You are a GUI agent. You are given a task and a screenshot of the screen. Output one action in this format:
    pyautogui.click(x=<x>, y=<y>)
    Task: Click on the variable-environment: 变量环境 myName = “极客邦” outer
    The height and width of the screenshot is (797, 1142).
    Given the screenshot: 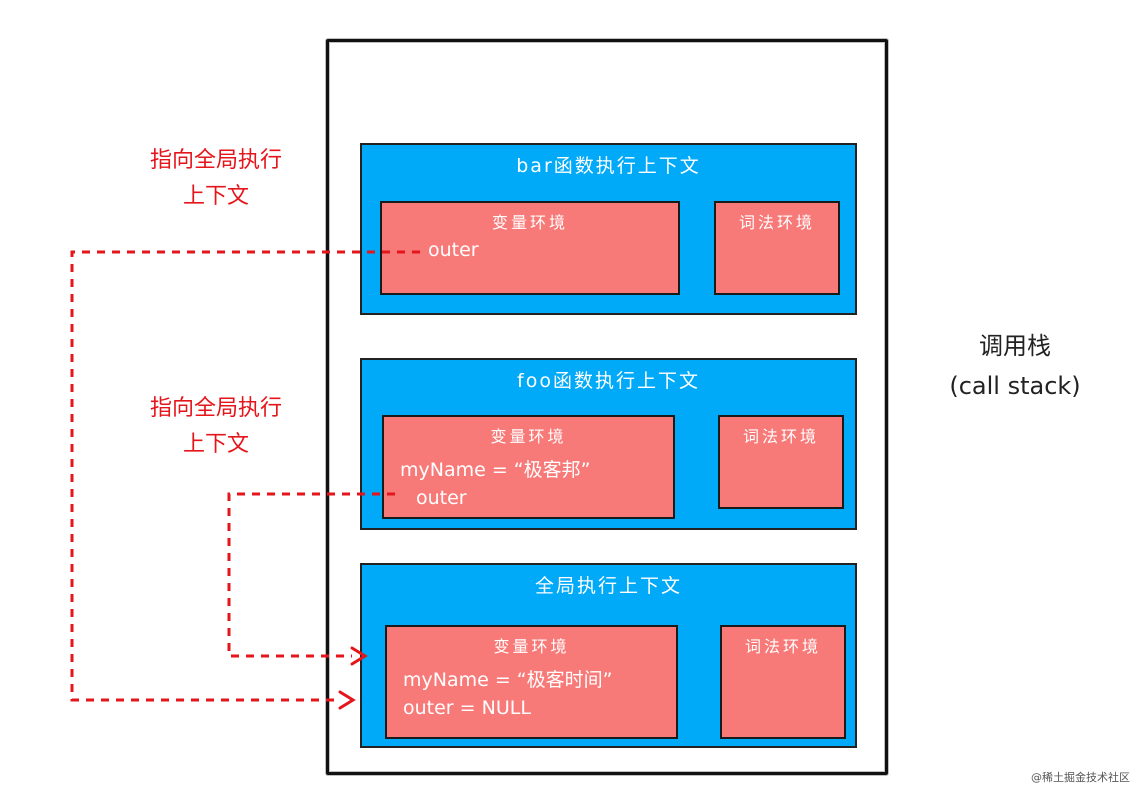 What is the action you would take?
    pyautogui.click(x=528, y=467)
    